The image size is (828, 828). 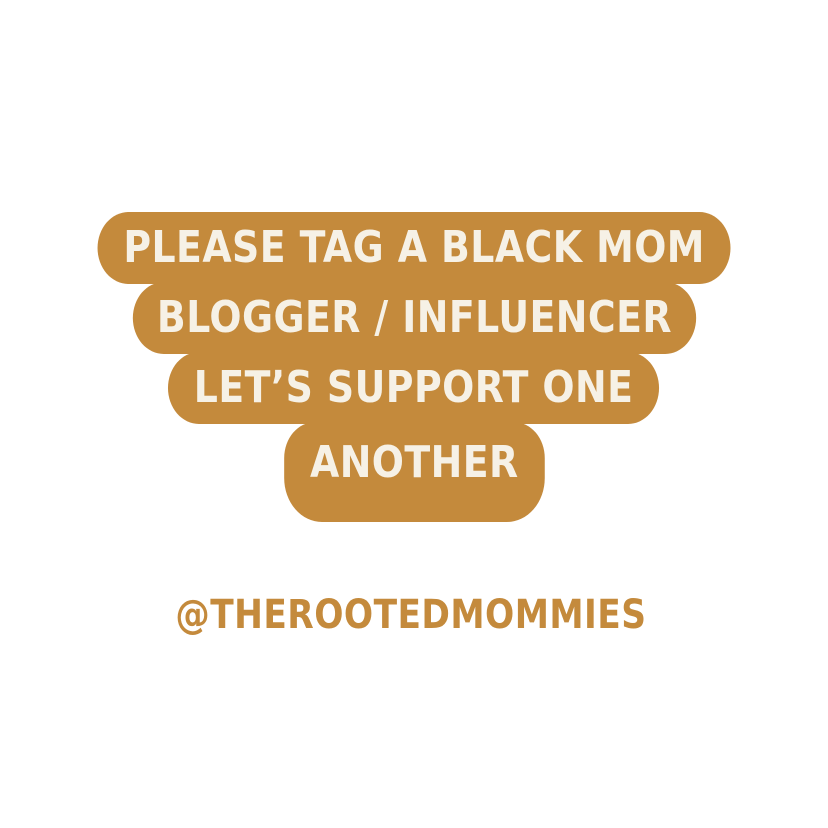 I want to click on message-line-1: PLEASE TAG A BLACK MOM, so click(x=414, y=248).